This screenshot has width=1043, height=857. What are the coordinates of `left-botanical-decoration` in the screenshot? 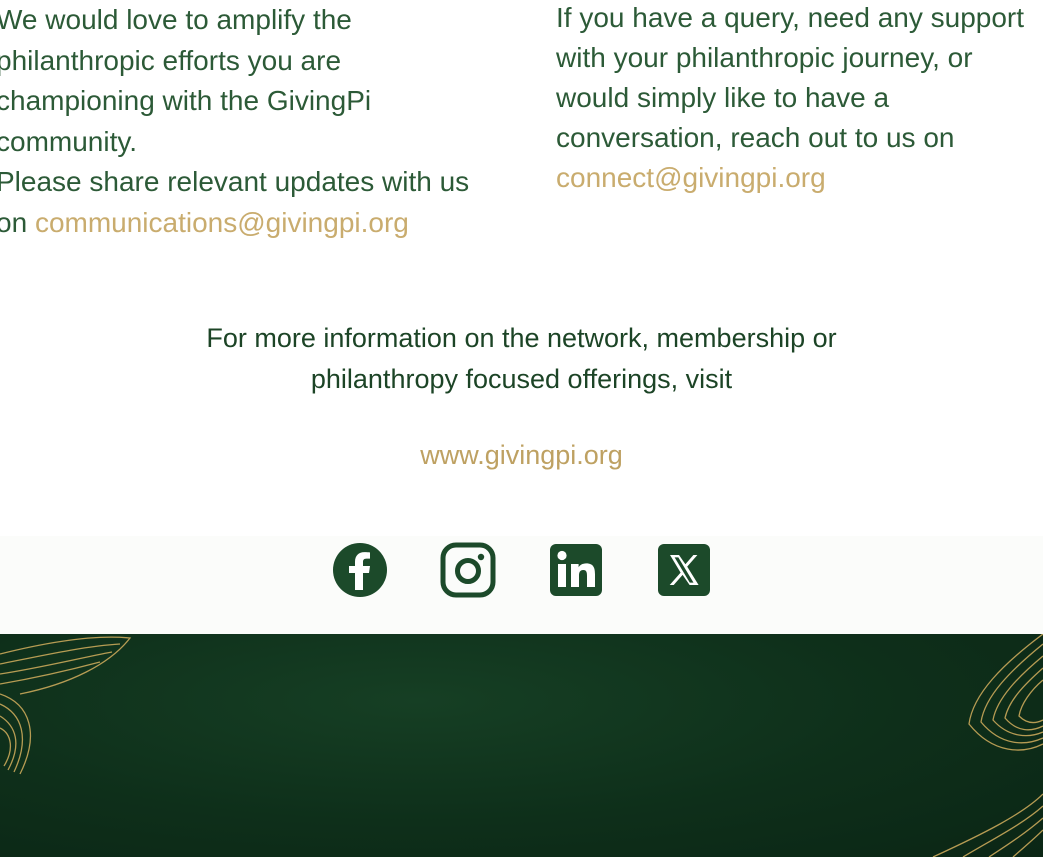 It's located at (66, 705).